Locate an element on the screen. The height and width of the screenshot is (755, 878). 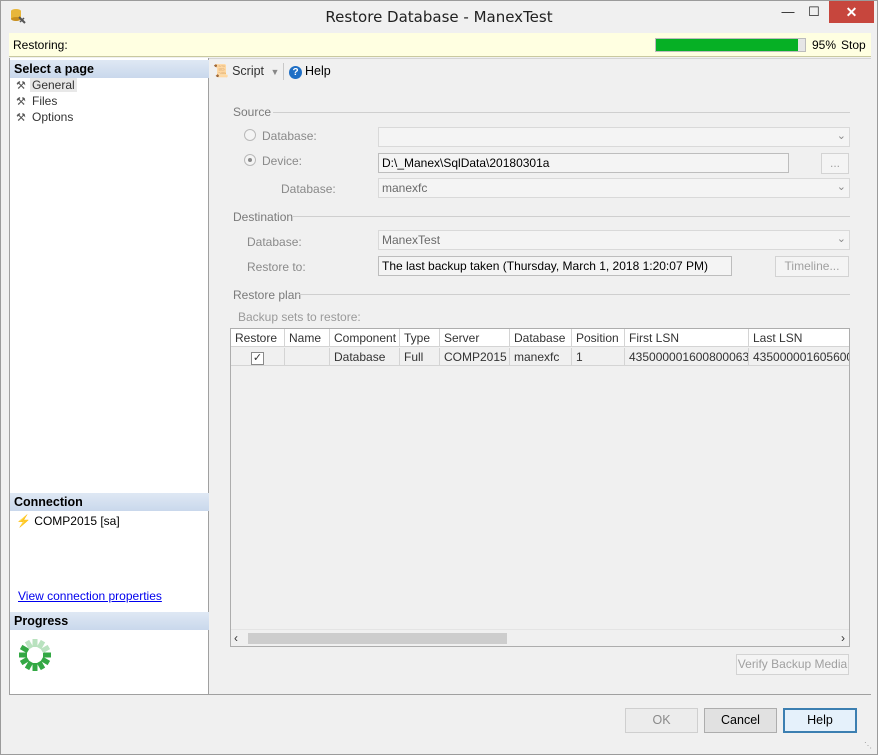
first-lsn-cell: 435000001600800063 is located at coordinates (687, 357).